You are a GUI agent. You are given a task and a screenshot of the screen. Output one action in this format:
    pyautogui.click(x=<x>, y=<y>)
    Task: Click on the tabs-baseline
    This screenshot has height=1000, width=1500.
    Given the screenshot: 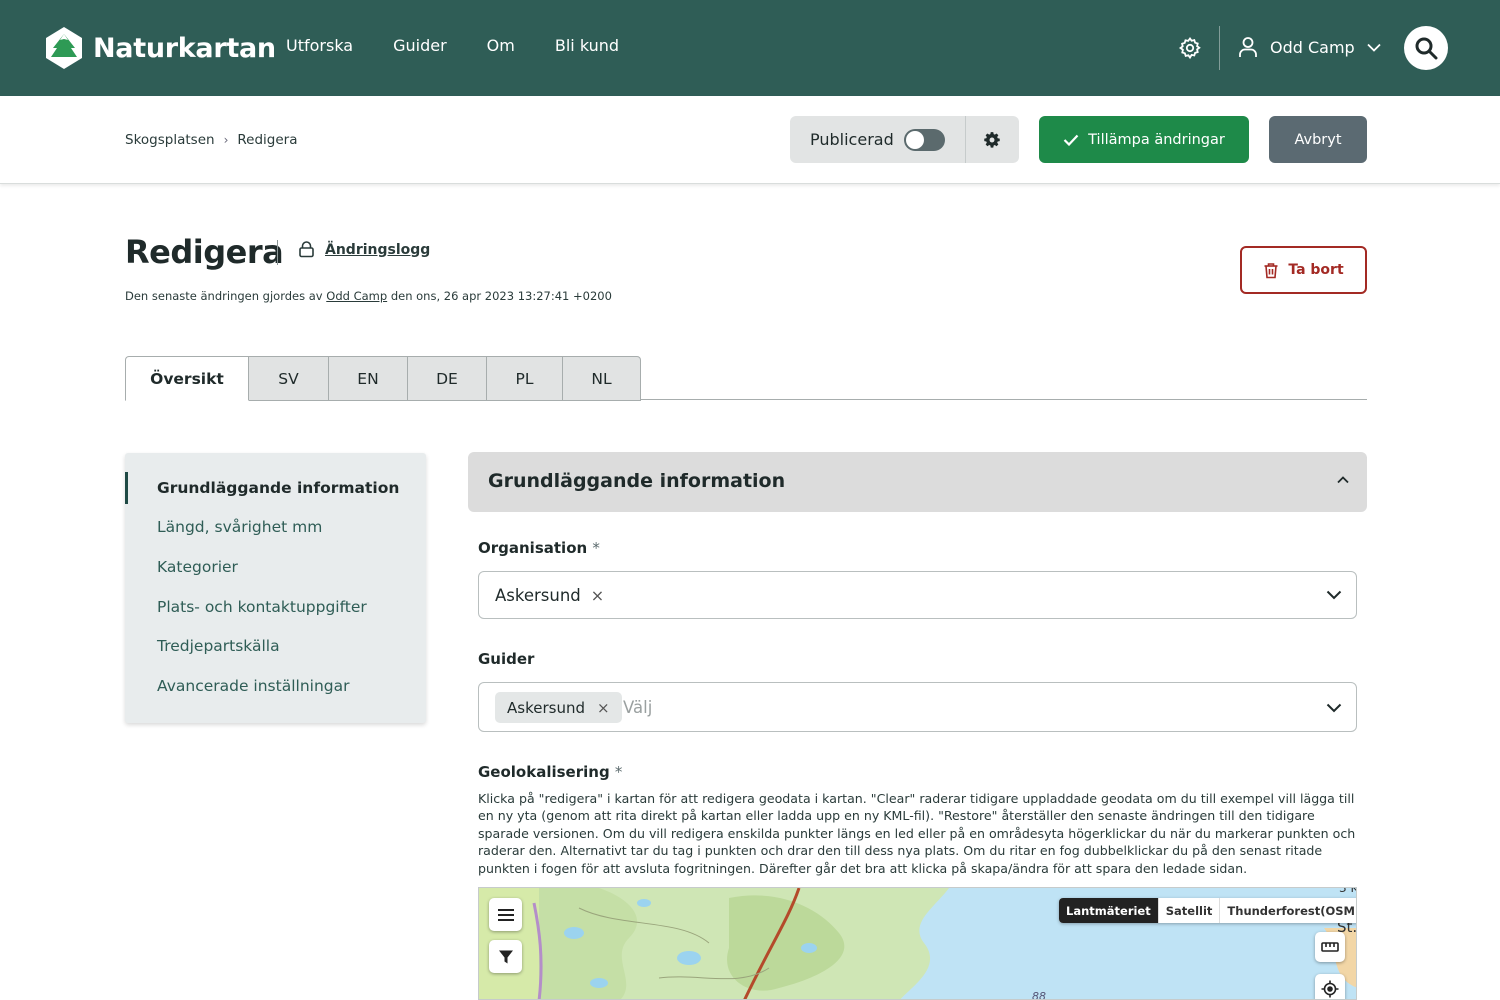 What is the action you would take?
    pyautogui.click(x=1003, y=399)
    